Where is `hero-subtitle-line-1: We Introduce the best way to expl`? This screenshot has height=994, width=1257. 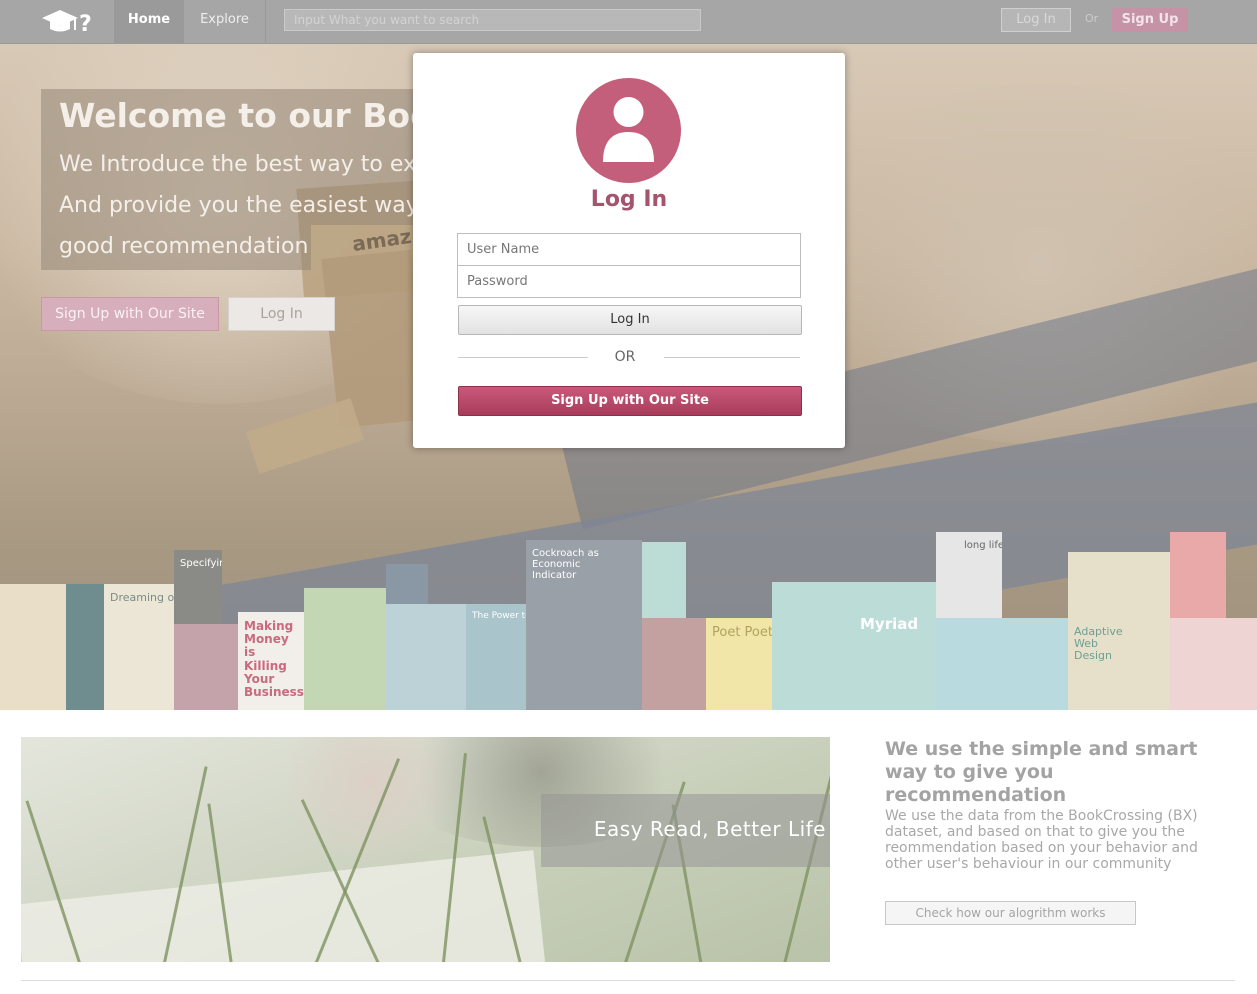 hero-subtitle-line-1: We Introduce the best way to expl is located at coordinates (236, 164).